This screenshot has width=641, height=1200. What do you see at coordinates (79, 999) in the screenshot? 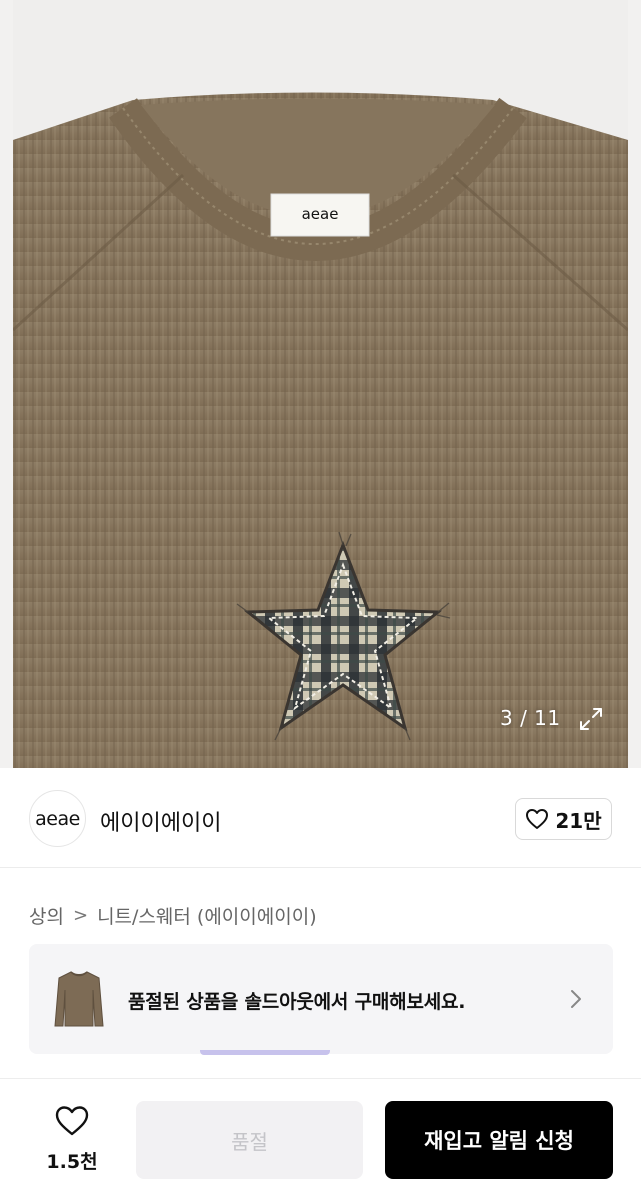
I see `sweater-thumbnail` at bounding box center [79, 999].